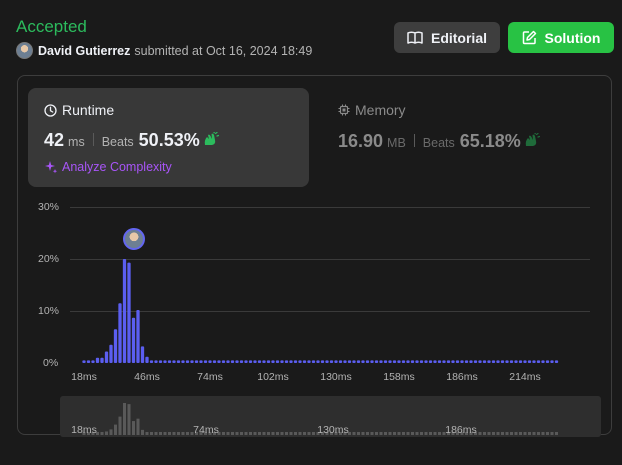 The width and height of the screenshot is (622, 465). I want to click on overview-tick-label: 18ms, so click(84, 430).